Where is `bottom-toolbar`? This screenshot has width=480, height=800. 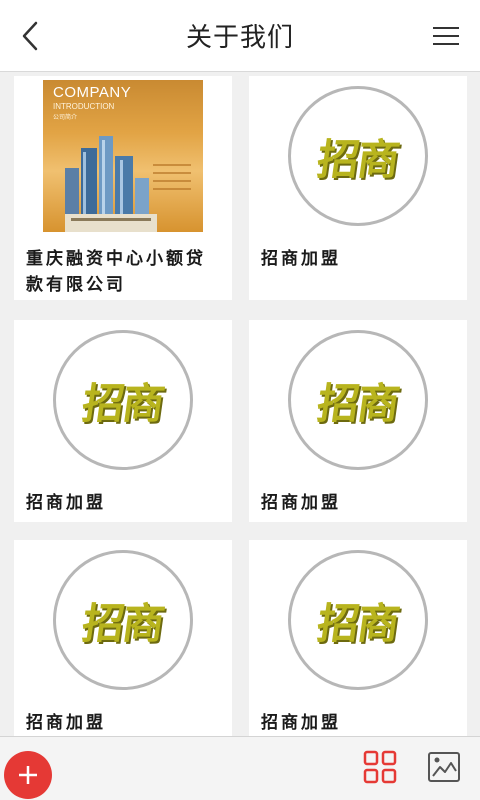
bottom-toolbar is located at coordinates (240, 768).